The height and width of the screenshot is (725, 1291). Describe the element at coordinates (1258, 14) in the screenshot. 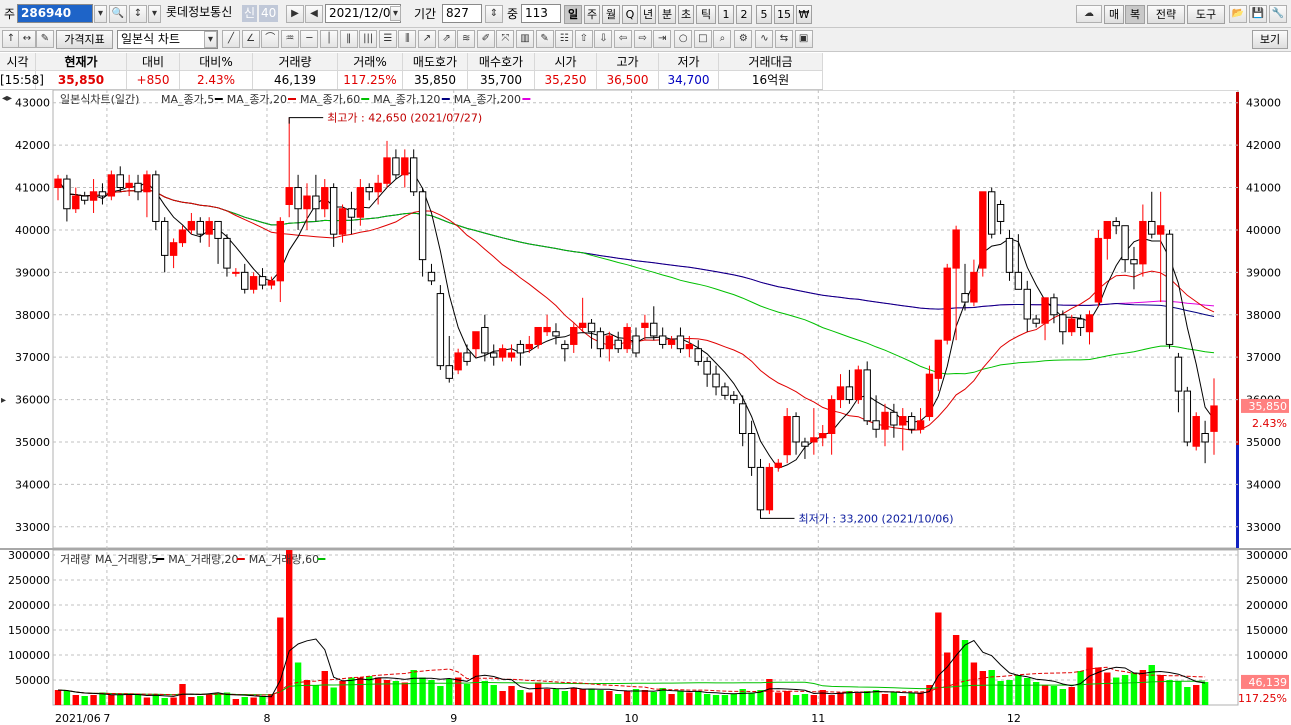

I see `save-icon: 💾` at that location.